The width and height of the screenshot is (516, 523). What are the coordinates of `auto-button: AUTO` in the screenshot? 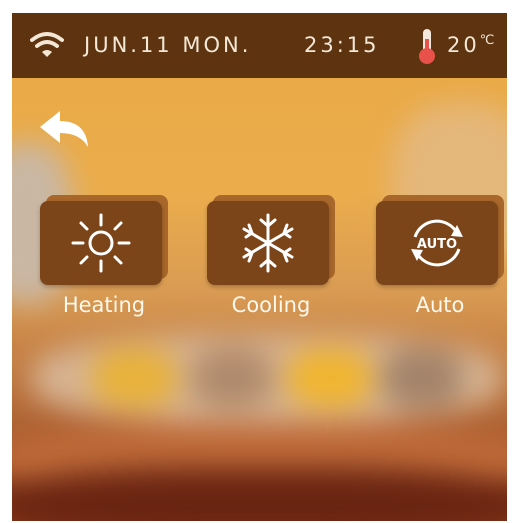 It's located at (440, 240).